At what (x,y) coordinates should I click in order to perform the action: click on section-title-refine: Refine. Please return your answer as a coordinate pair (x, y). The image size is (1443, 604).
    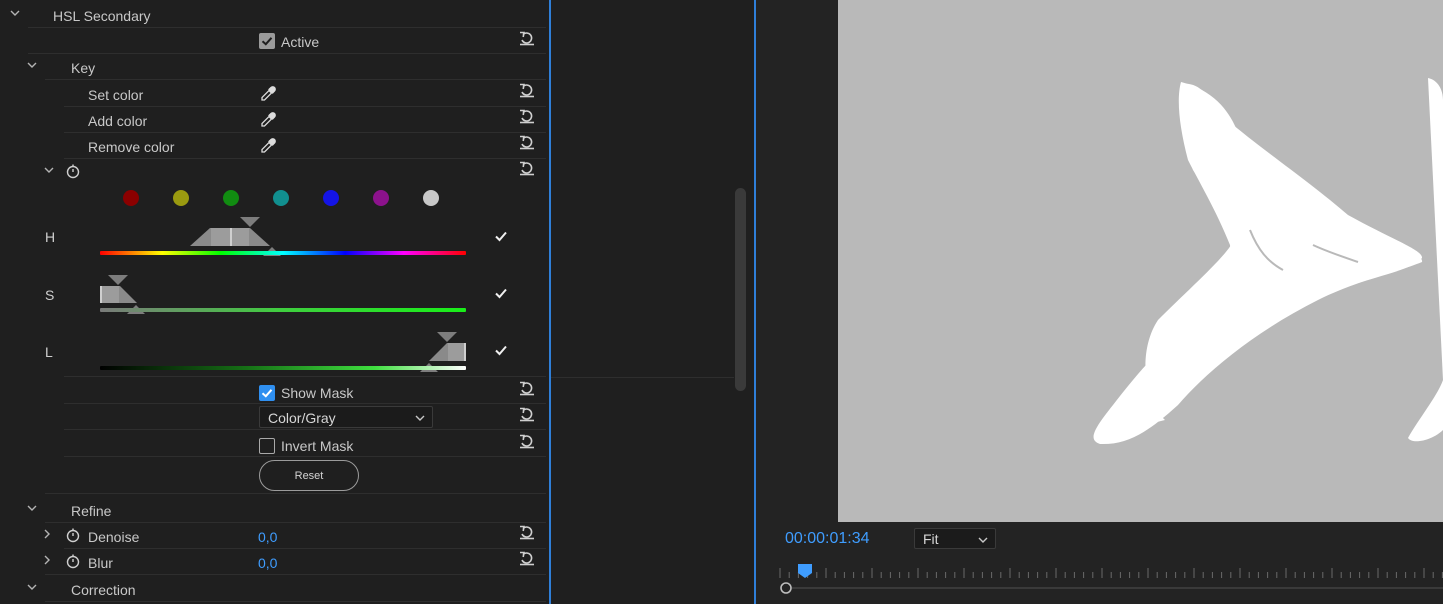
    Looking at the image, I should click on (91, 511).